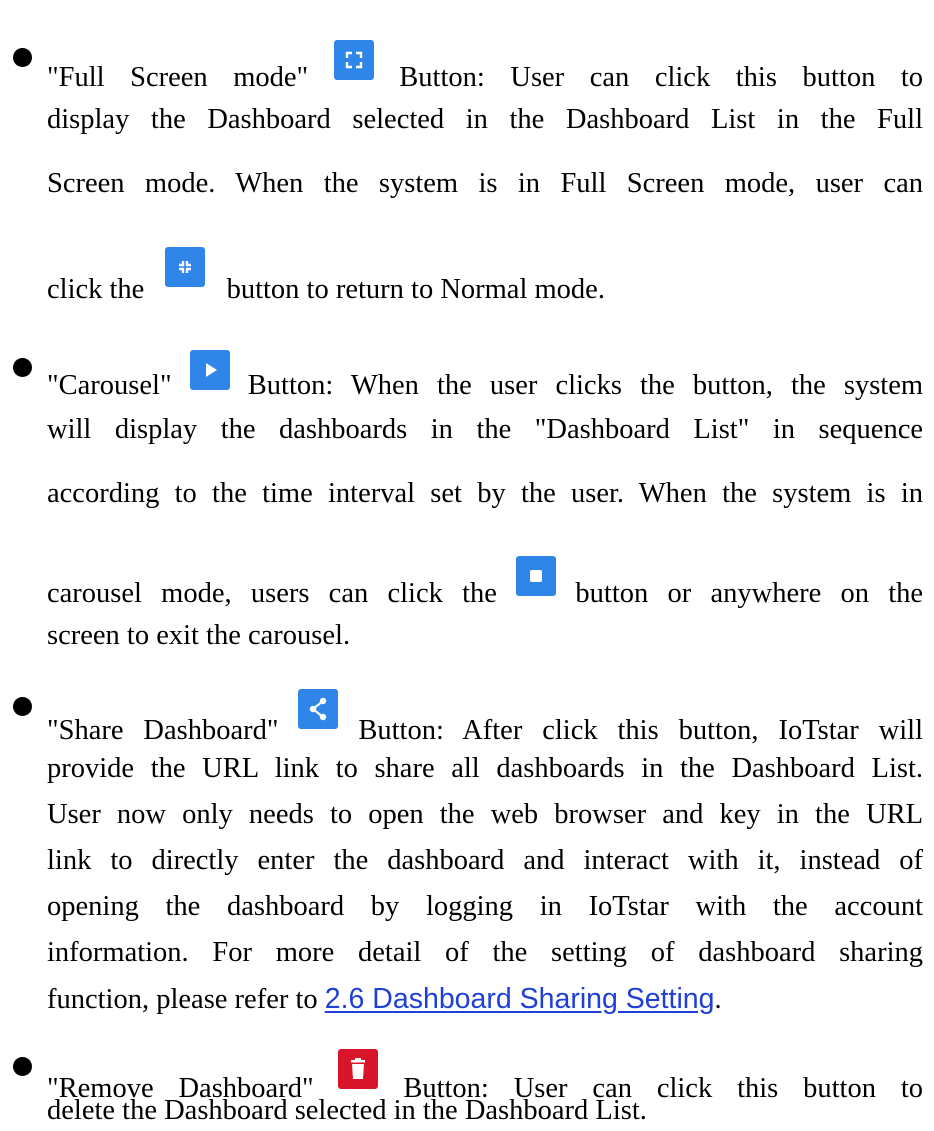 The height and width of the screenshot is (1131, 934). What do you see at coordinates (661, 77) in the screenshot?
I see `fullscreen-line-1-rest: Button: User can click this button to` at bounding box center [661, 77].